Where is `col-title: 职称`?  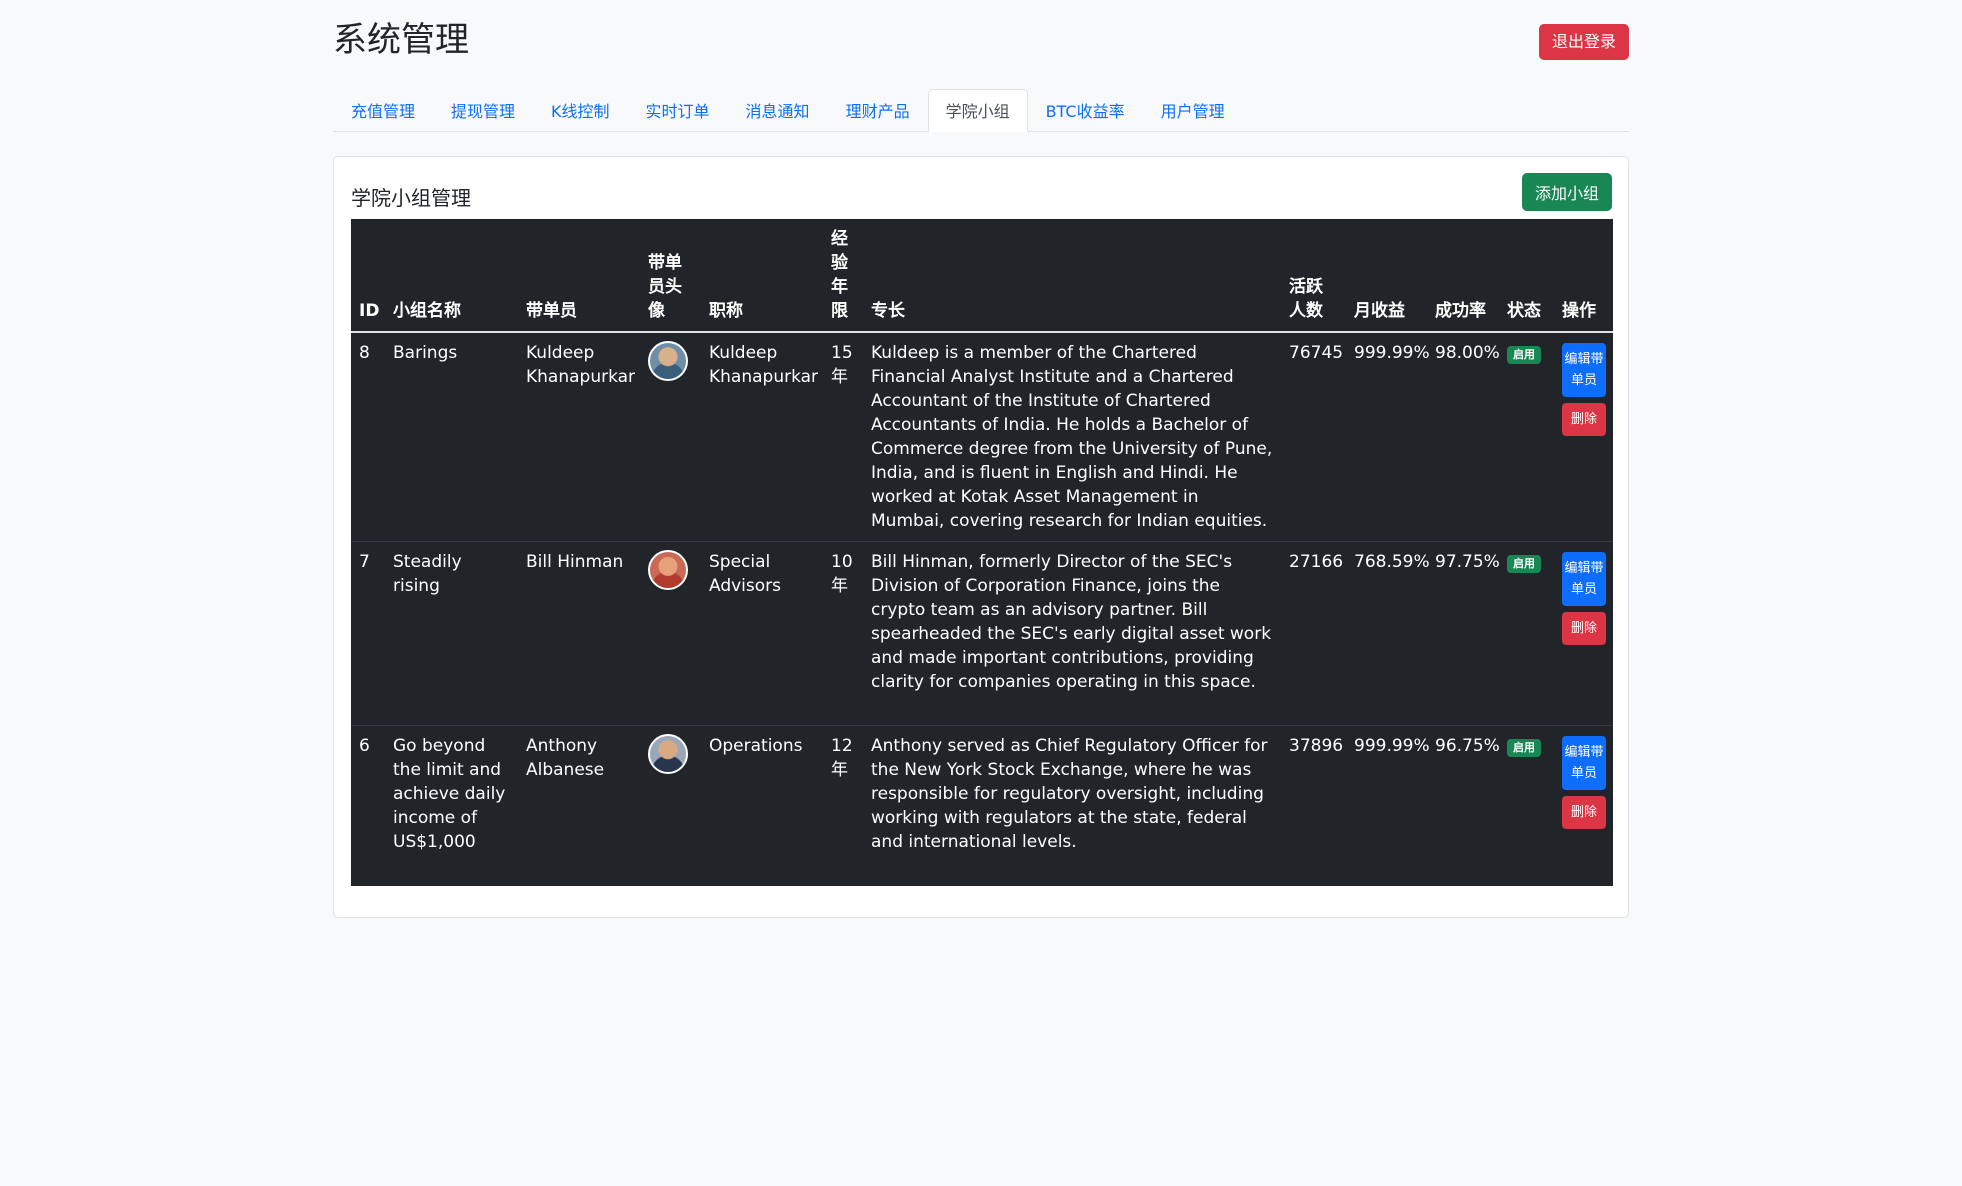 col-title: 职称 is located at coordinates (762, 276).